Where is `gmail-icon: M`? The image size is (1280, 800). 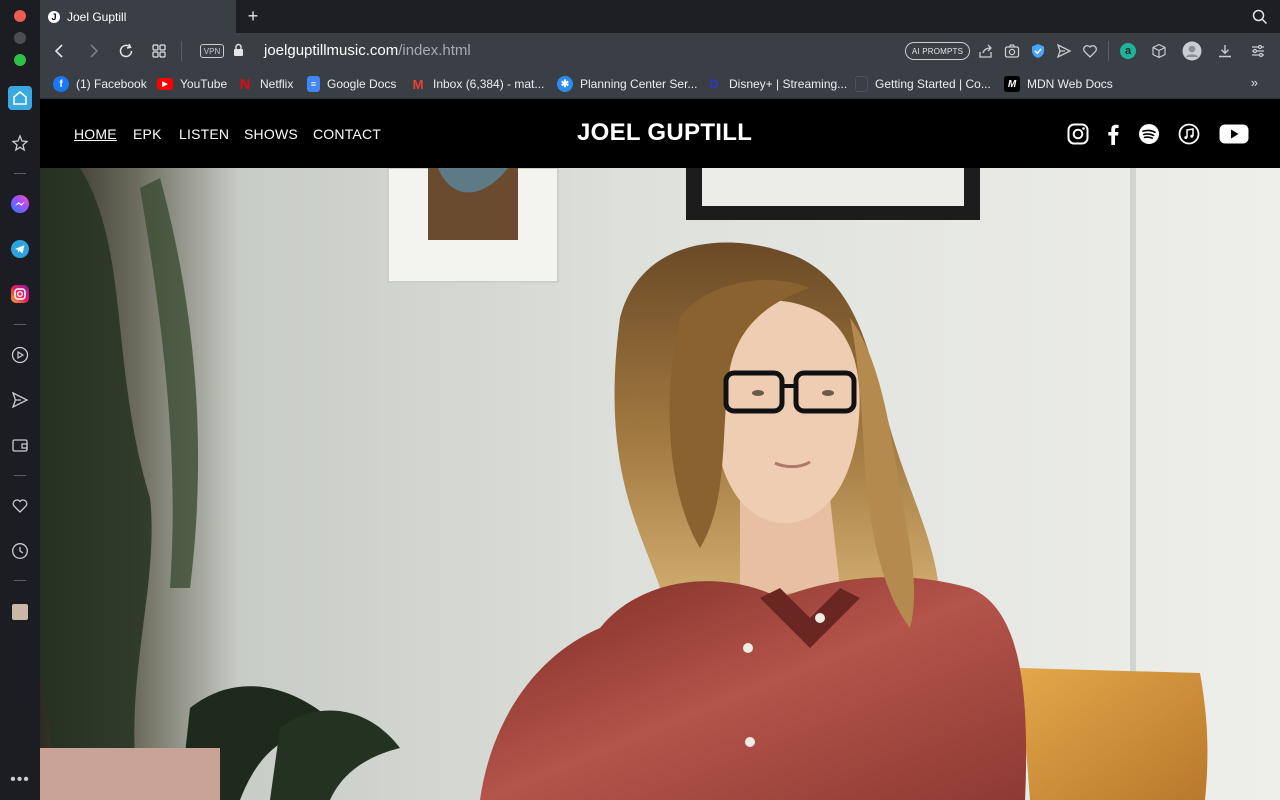
gmail-icon: M is located at coordinates (418, 84).